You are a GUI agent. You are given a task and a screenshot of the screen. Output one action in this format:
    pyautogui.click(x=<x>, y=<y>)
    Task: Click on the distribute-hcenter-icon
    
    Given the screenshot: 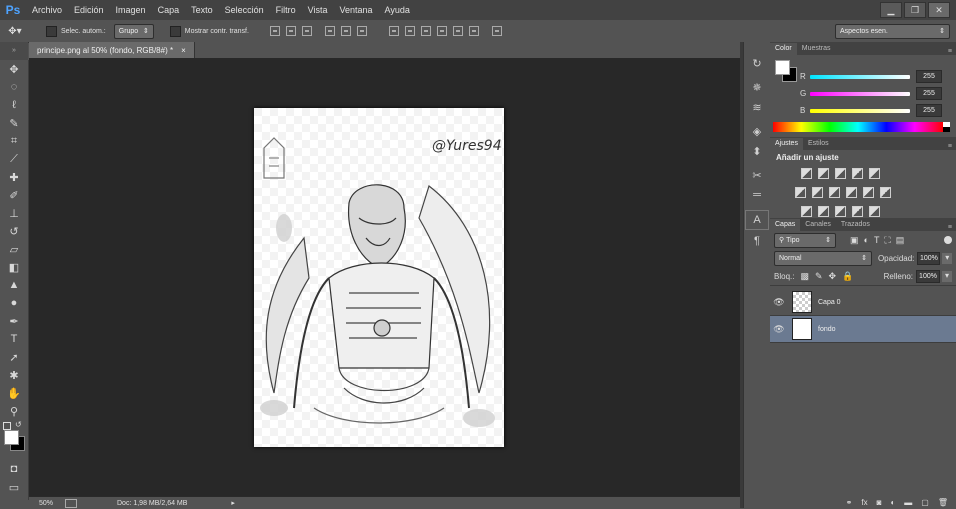 What is the action you would take?
    pyautogui.click(x=457, y=31)
    